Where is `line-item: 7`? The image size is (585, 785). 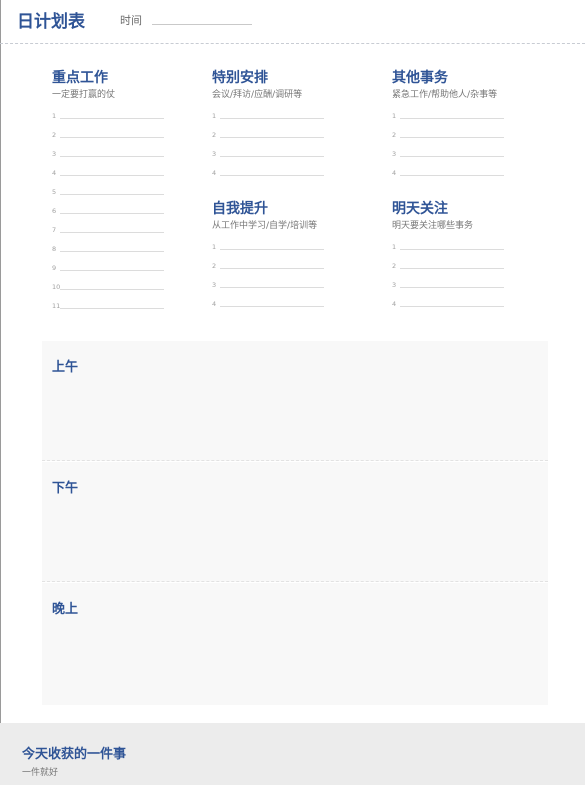
line-item: 7 is located at coordinates (108, 233).